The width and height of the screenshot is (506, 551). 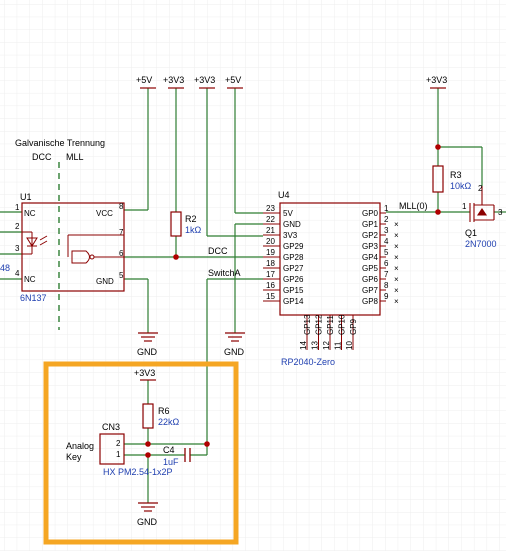 What do you see at coordinates (293, 257) in the screenshot?
I see `u4-left-pin-name: GP28` at bounding box center [293, 257].